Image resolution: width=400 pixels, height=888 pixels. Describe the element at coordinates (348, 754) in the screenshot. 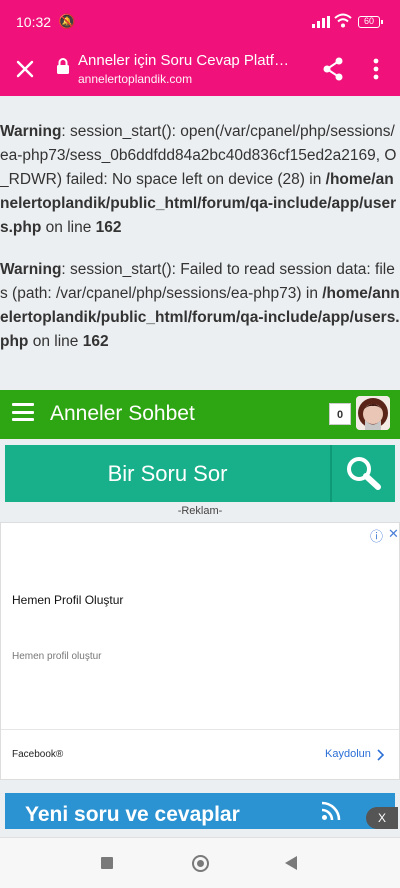

I see `ad-cta-button: Kaydolun` at that location.